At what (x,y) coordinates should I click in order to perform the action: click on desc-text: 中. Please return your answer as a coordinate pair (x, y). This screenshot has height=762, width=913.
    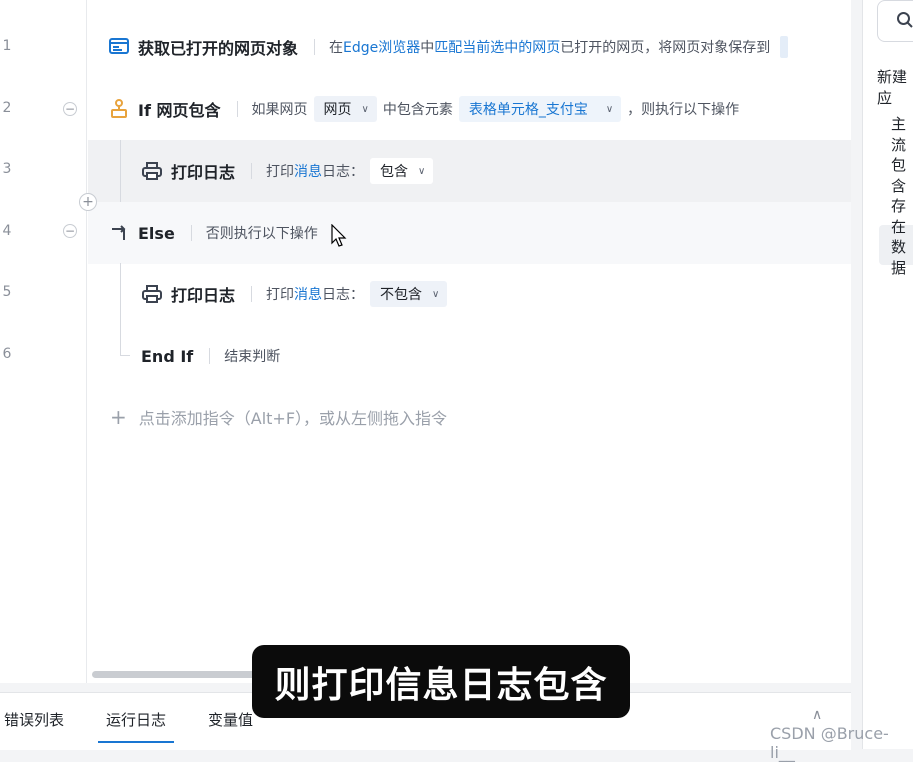
    Looking at the image, I should click on (427, 48).